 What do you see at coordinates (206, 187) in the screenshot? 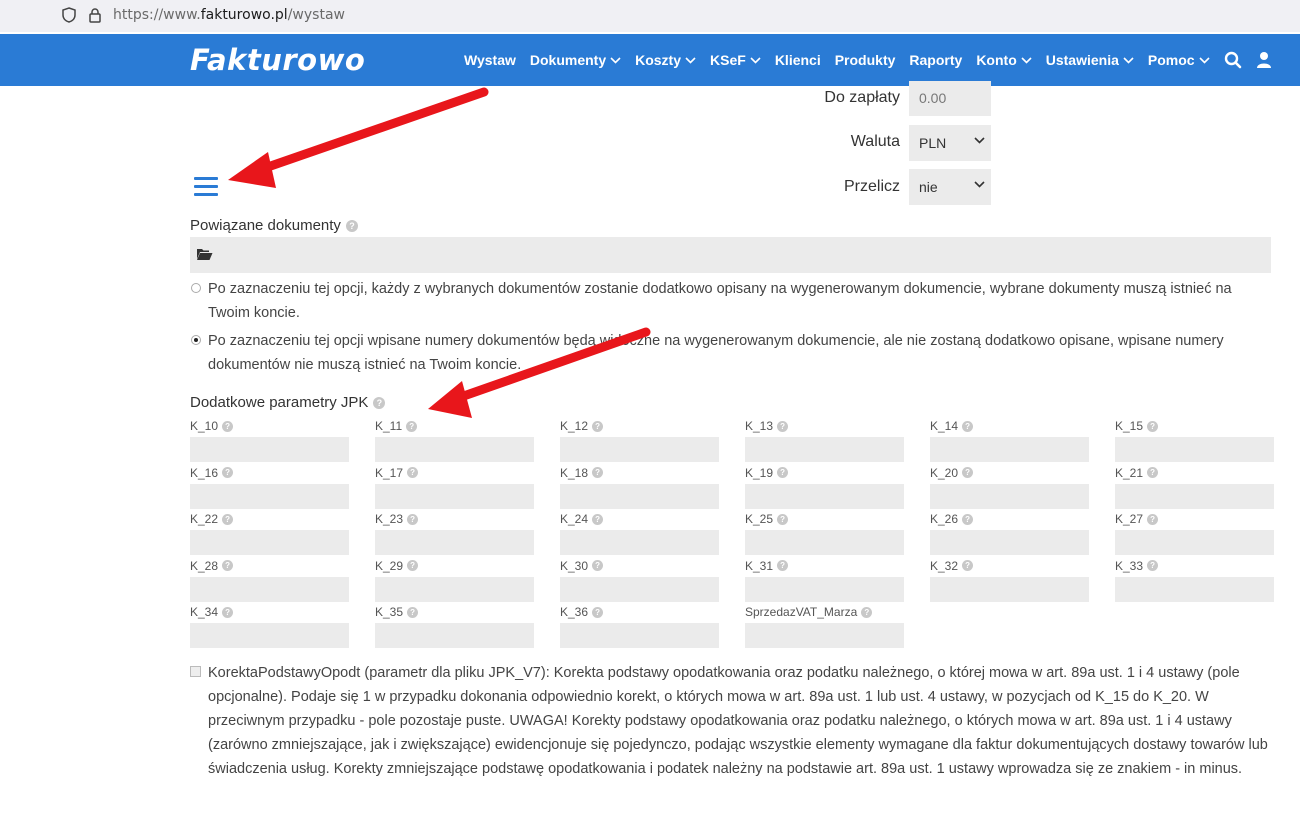
I see `hamburger-menu-icon` at bounding box center [206, 187].